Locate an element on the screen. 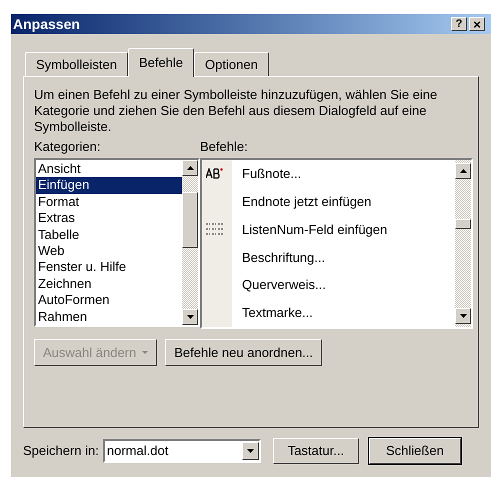  category-item: AutoFormen is located at coordinates (109, 300).